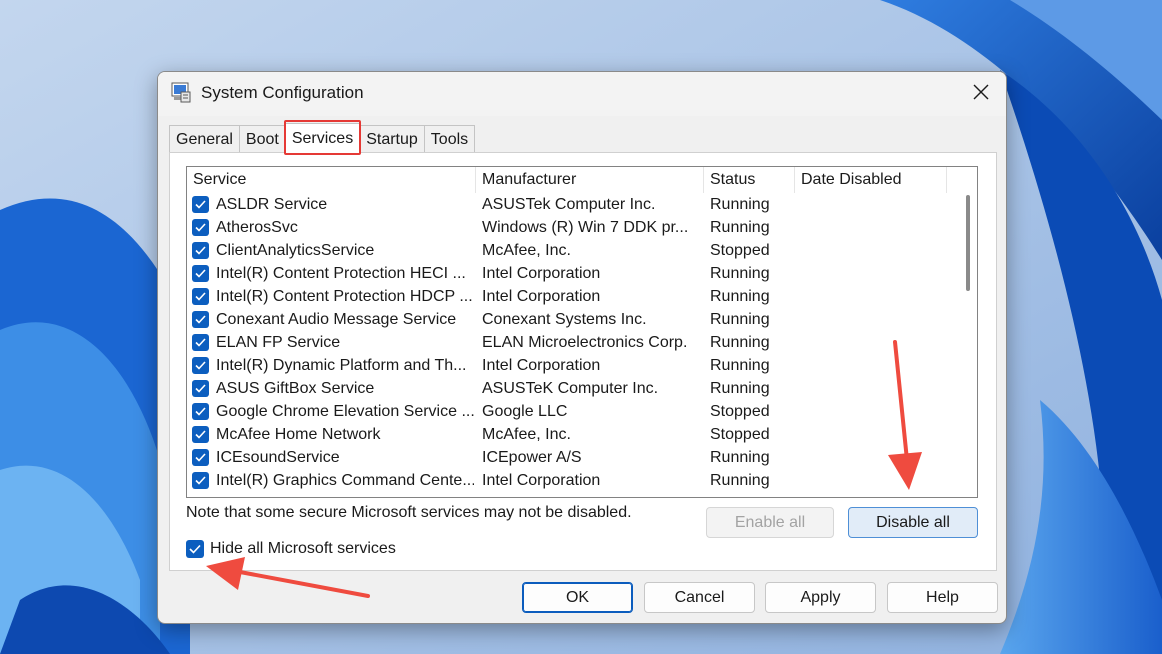 This screenshot has height=654, width=1162. I want to click on close-icon, so click(981, 92).